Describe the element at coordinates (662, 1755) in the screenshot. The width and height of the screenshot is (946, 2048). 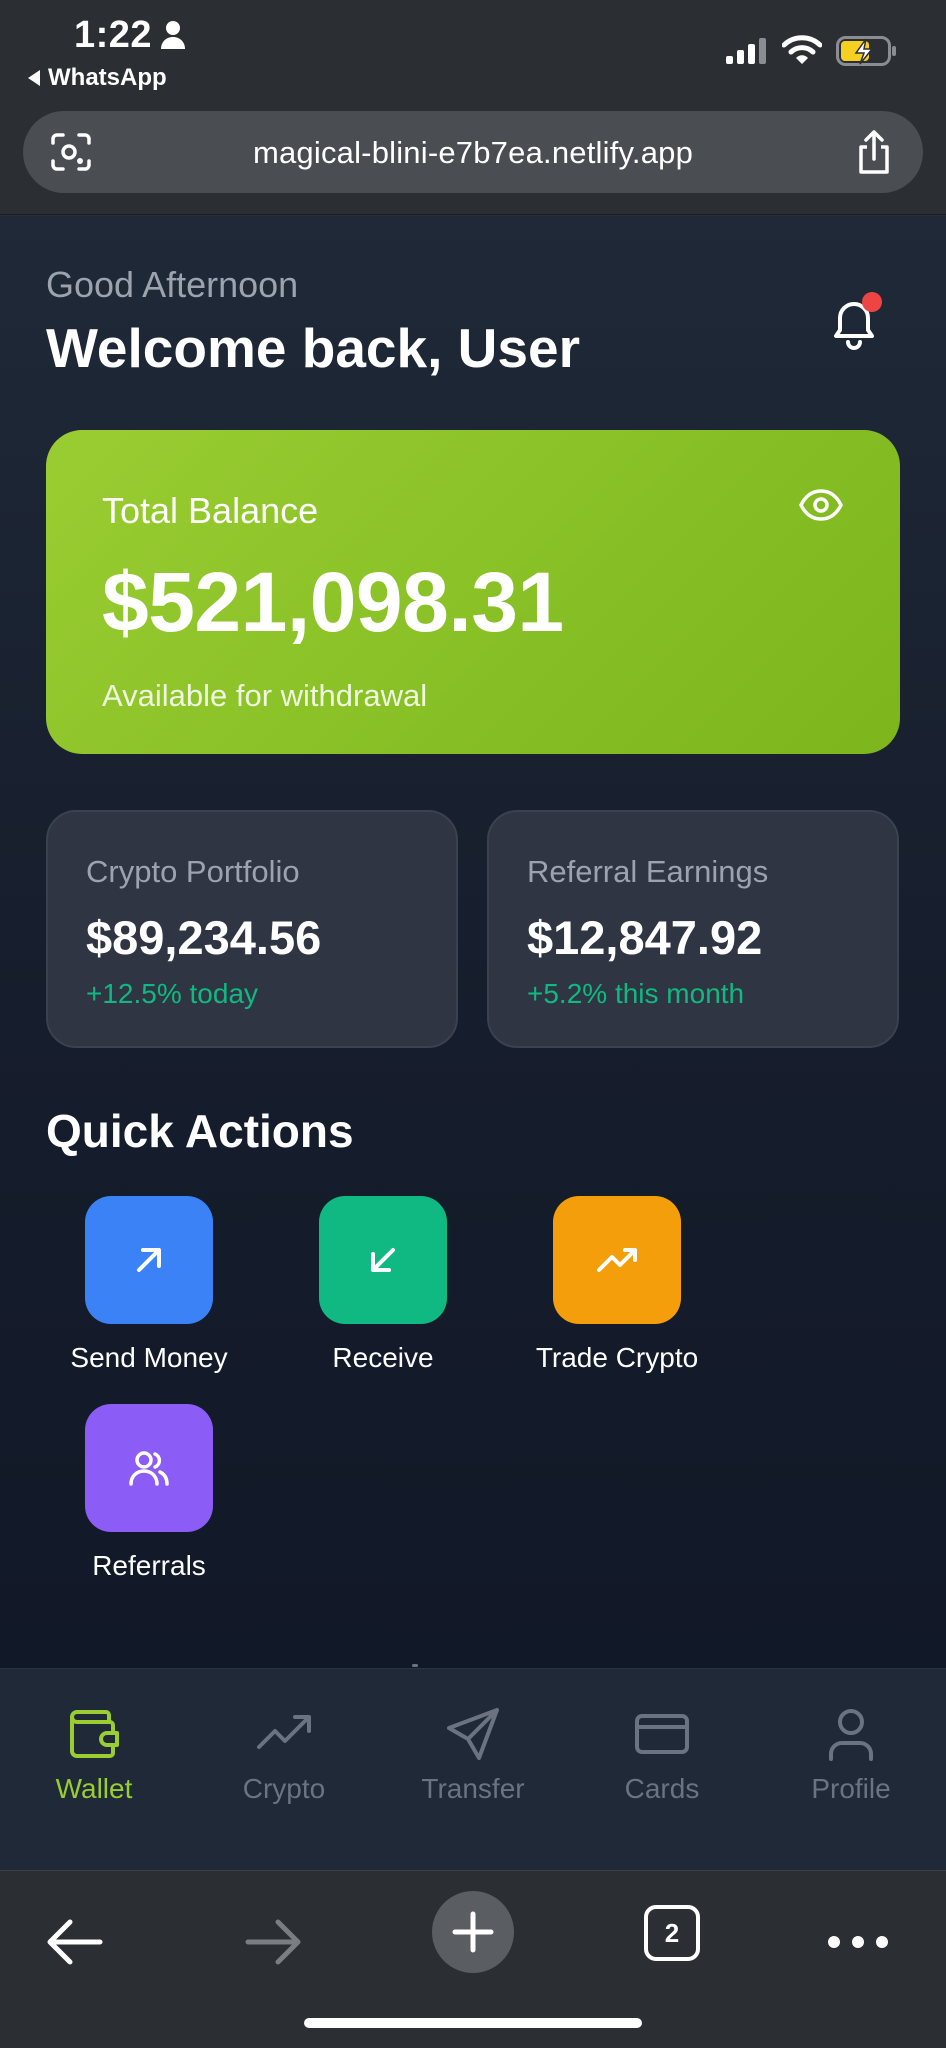
I see `nav-cards: Cards` at that location.